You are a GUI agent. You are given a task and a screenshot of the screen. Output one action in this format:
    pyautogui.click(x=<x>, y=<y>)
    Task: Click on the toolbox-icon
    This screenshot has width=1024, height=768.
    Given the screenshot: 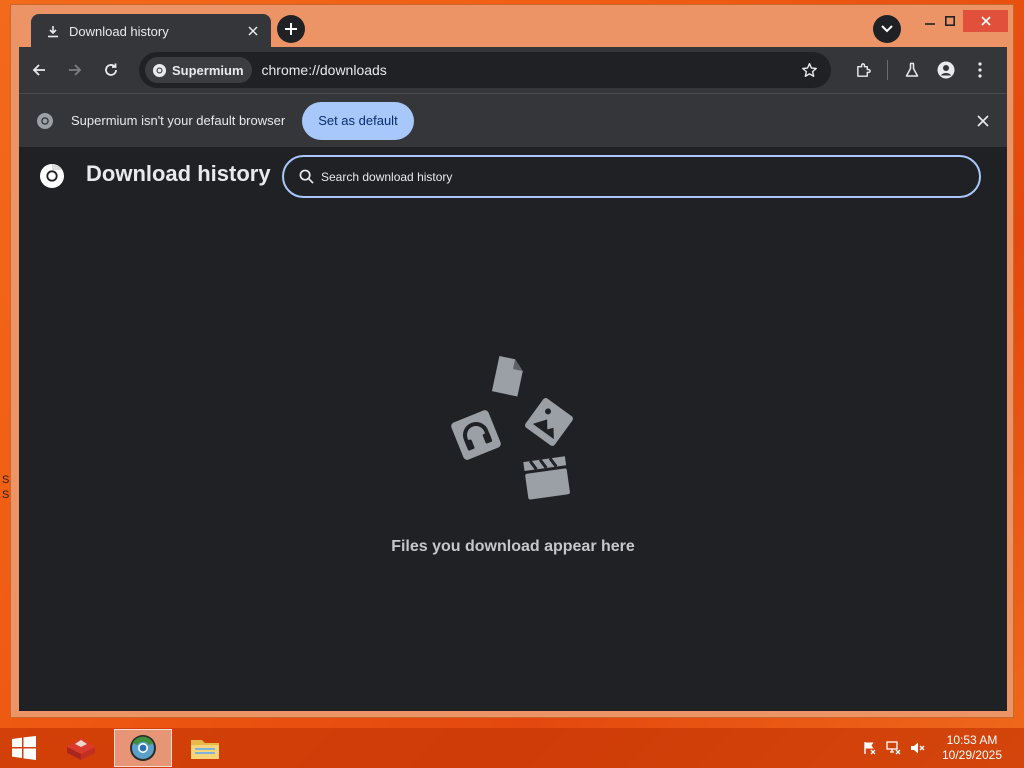 What is the action you would take?
    pyautogui.click(x=81, y=749)
    